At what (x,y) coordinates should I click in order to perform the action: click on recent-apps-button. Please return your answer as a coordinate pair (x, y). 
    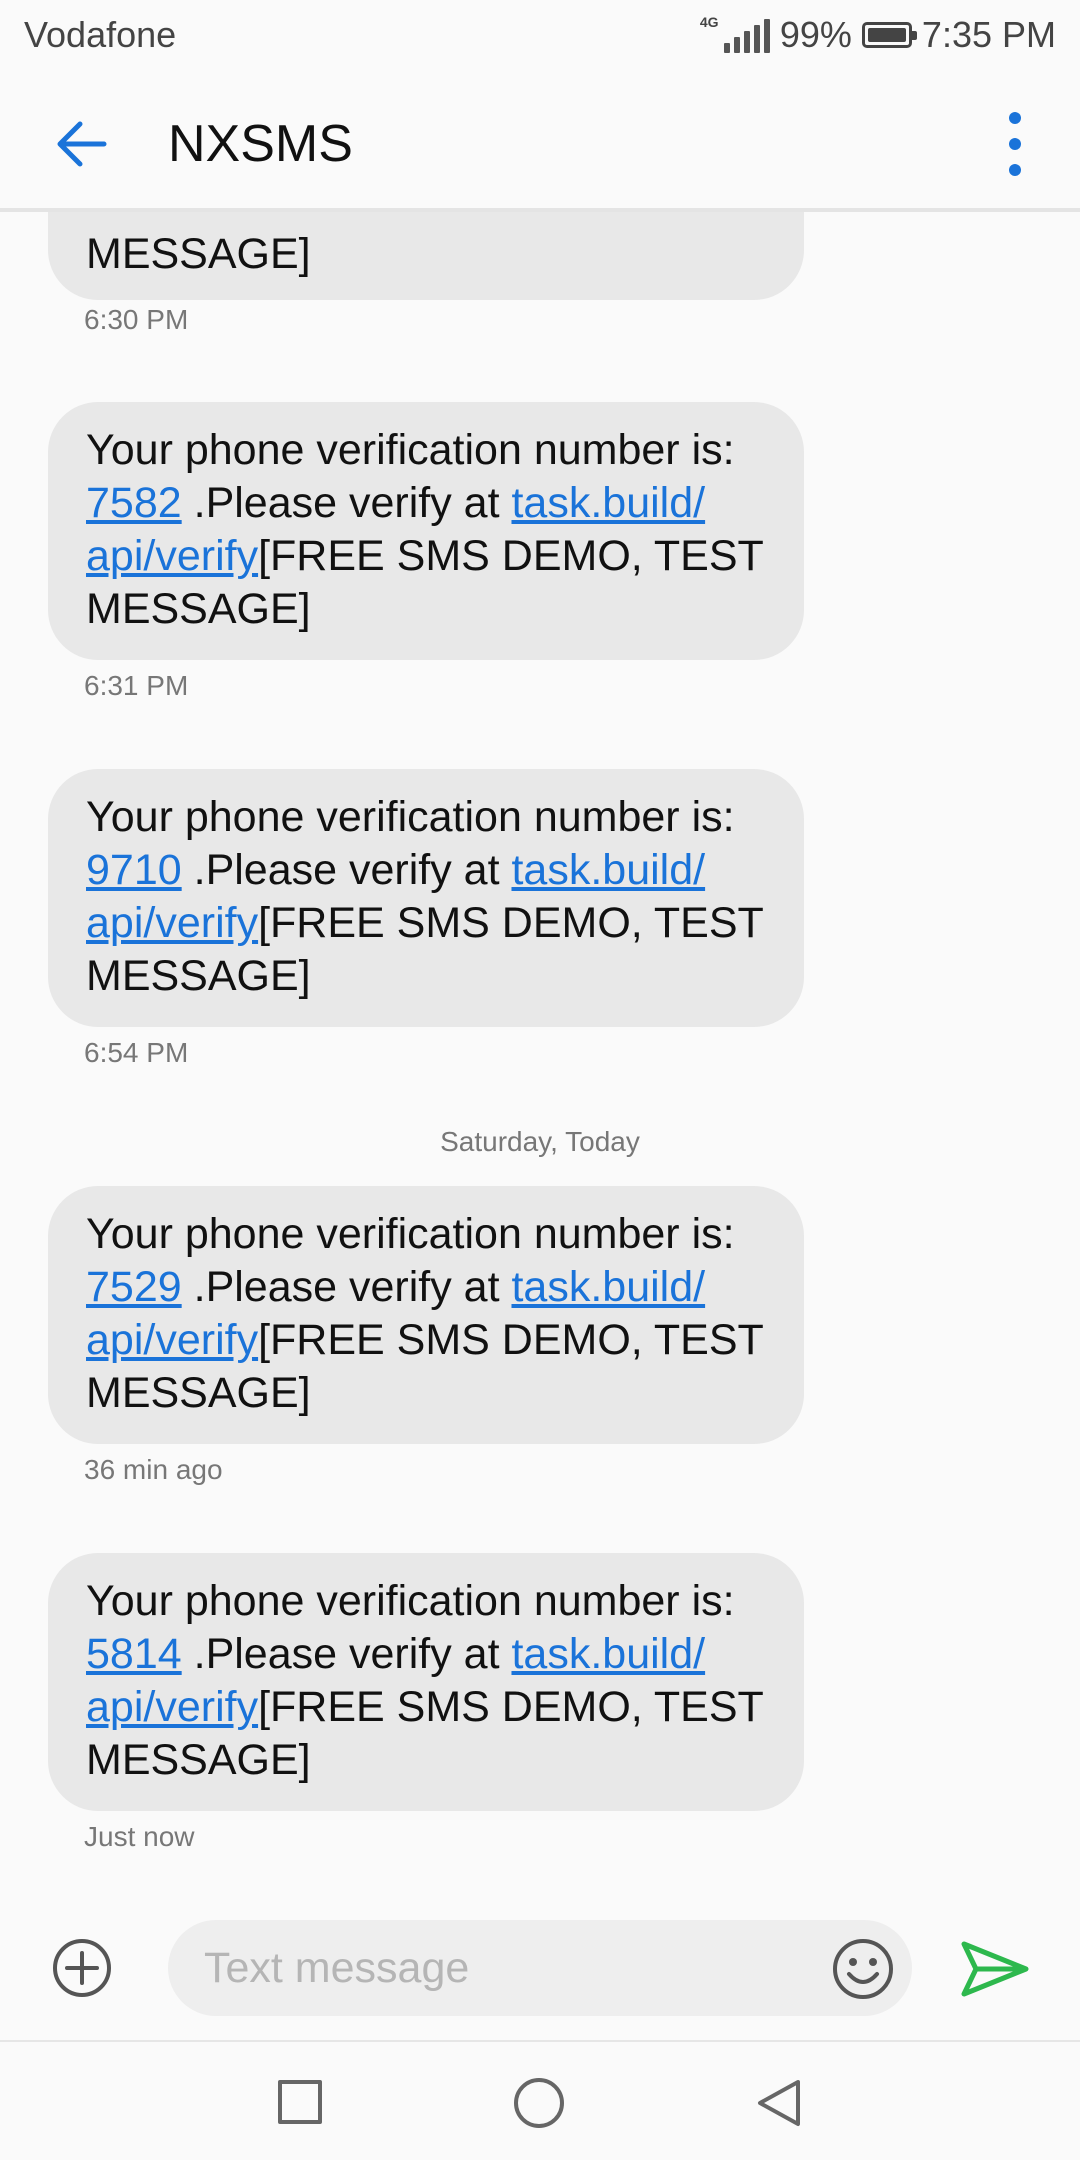
    Looking at the image, I should click on (300, 2102).